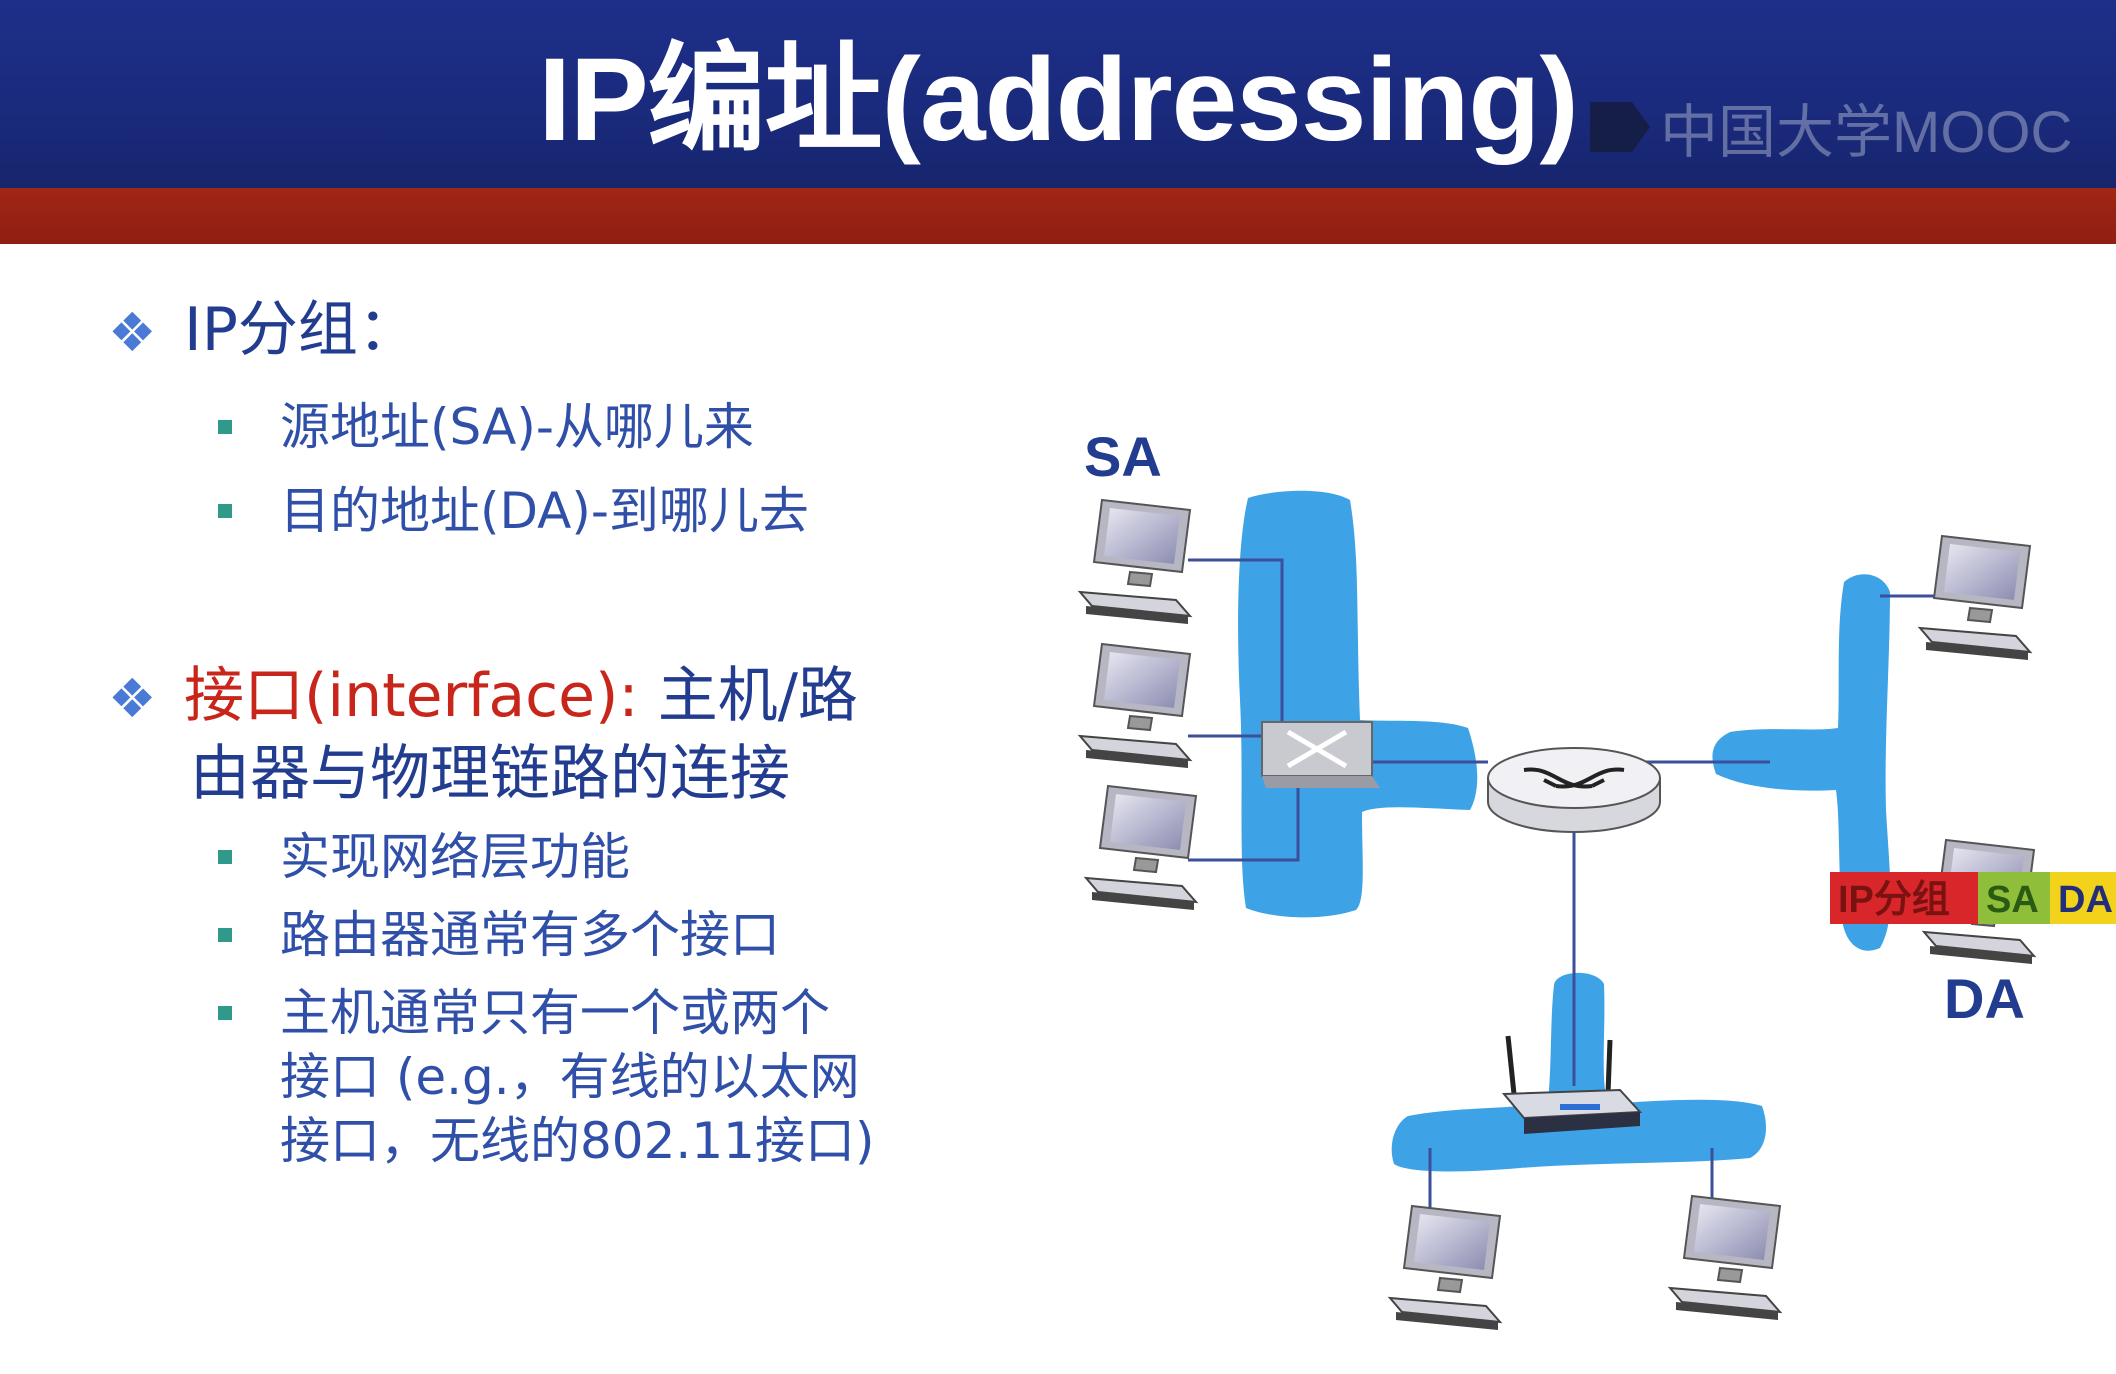 This screenshot has width=2116, height=1374. What do you see at coordinates (1135, 562) in the screenshot?
I see `host-sa-icon` at bounding box center [1135, 562].